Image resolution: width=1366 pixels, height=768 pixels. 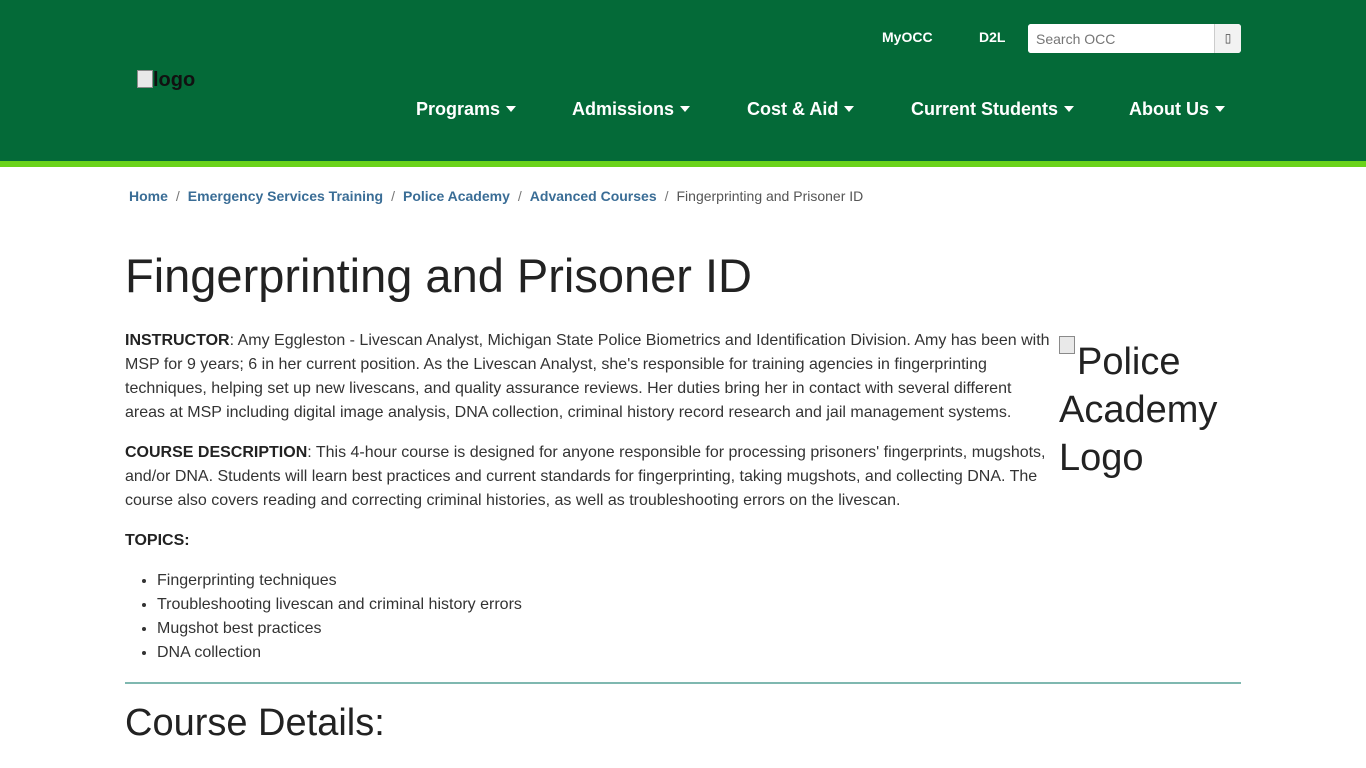 I want to click on description-label: COURSE DESCRIPTION, so click(x=216, y=452).